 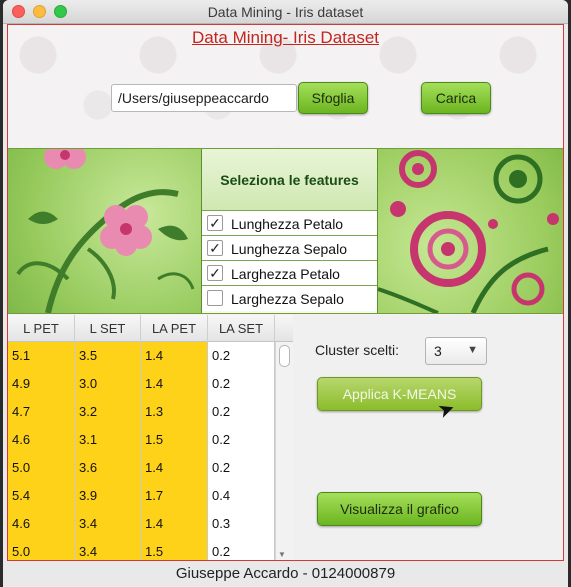 I want to click on table-cell: 3.0, so click(x=108, y=384).